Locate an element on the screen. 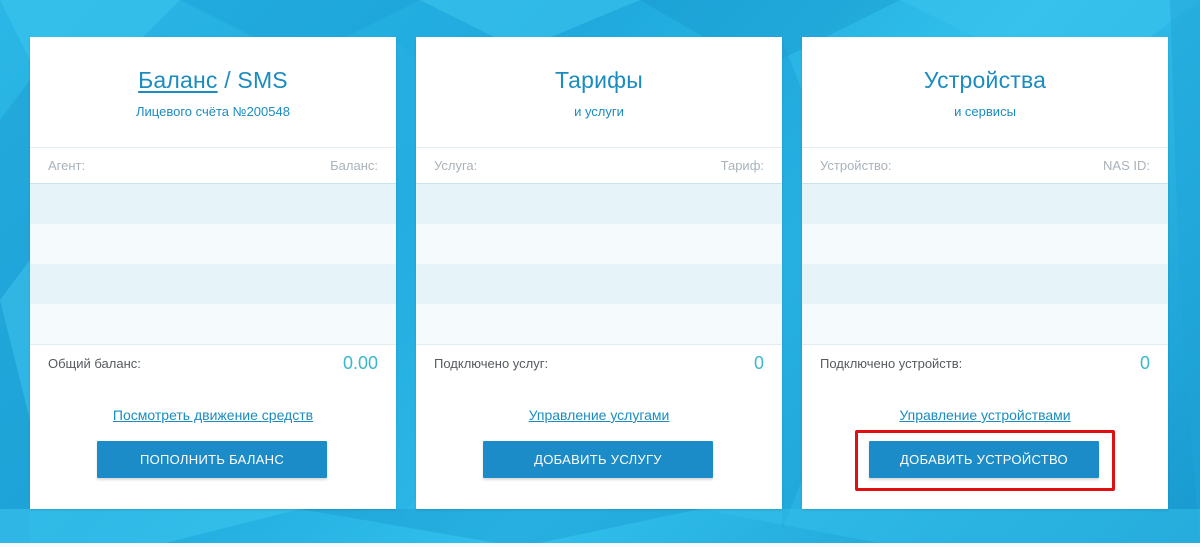 This screenshot has height=547, width=1200. view-transactions-link: Посмотреть движение средств is located at coordinates (213, 415).